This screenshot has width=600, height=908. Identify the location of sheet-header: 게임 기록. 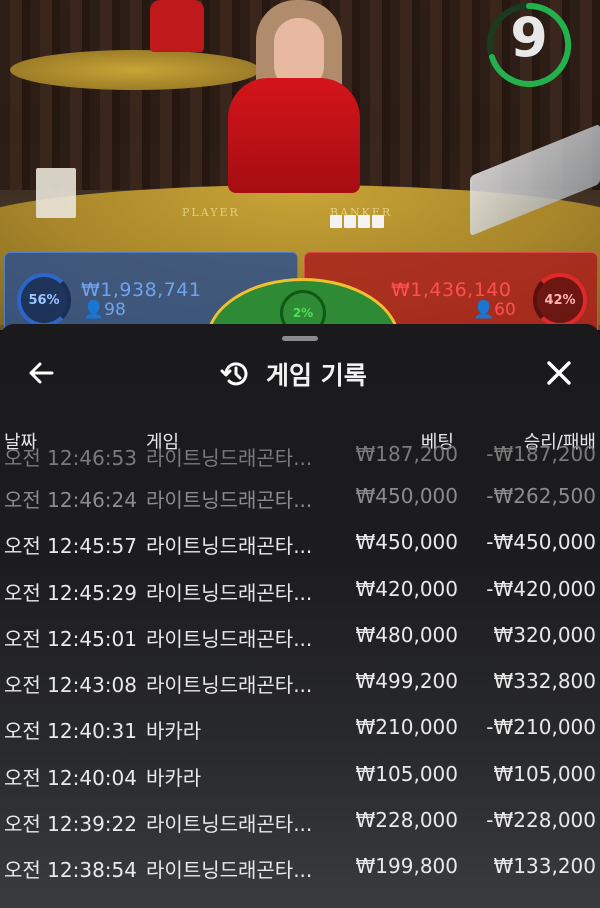
(300, 374).